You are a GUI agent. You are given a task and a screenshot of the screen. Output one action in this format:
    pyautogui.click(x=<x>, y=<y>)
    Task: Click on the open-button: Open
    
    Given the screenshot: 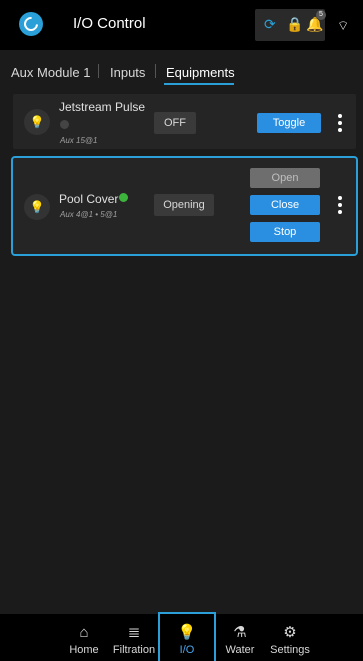 What is the action you would take?
    pyautogui.click(x=285, y=178)
    